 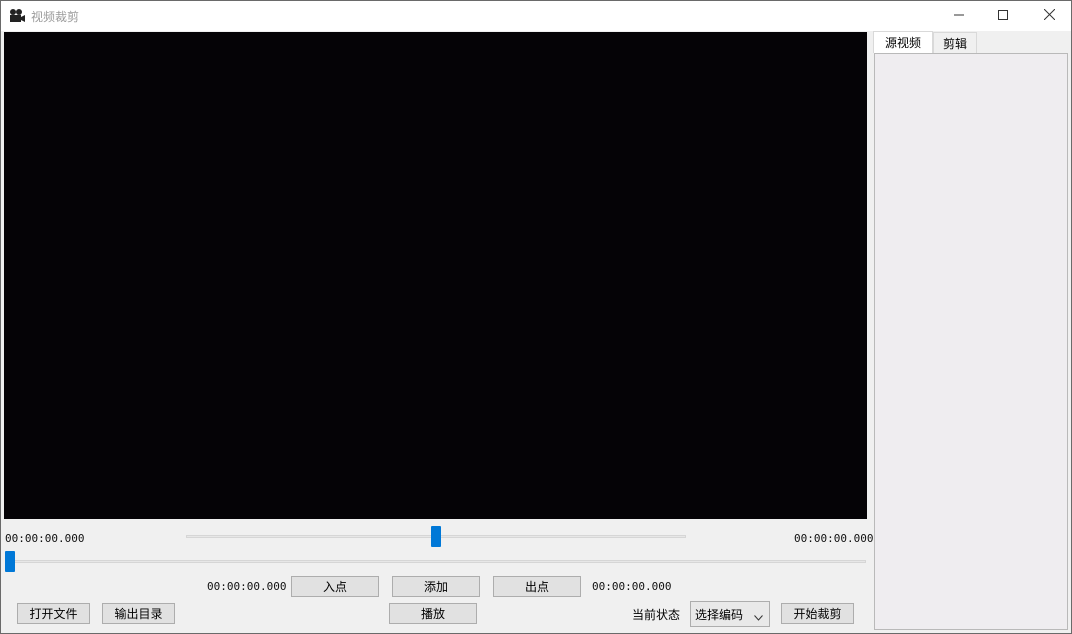 I want to click on close-icon, so click(x=1049, y=15).